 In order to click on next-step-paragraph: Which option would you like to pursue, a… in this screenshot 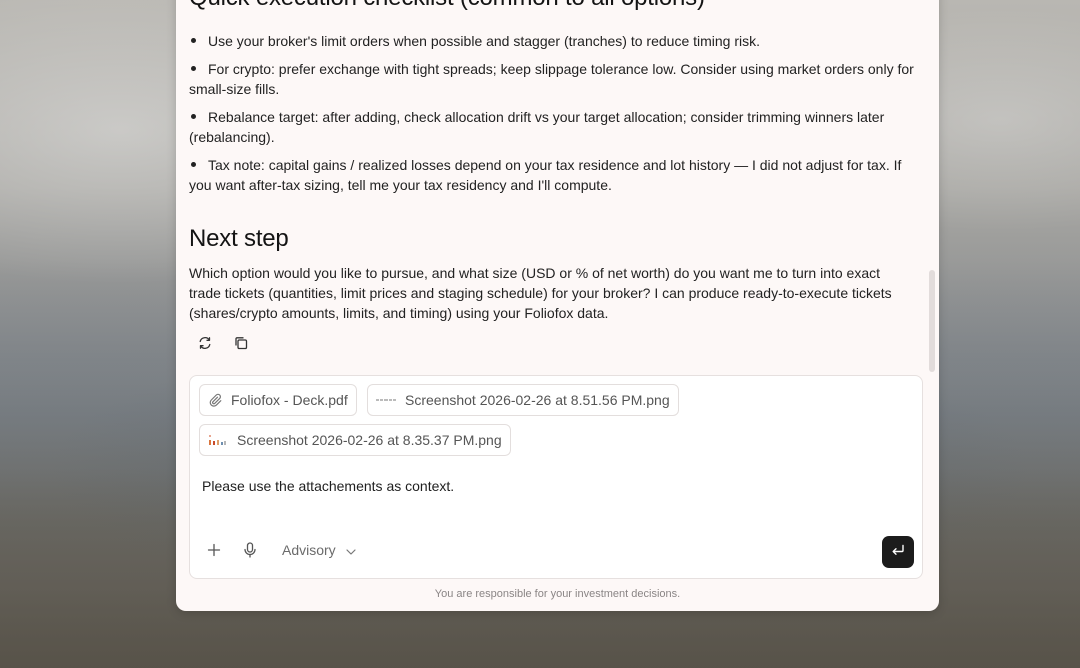, I will do `click(540, 293)`.